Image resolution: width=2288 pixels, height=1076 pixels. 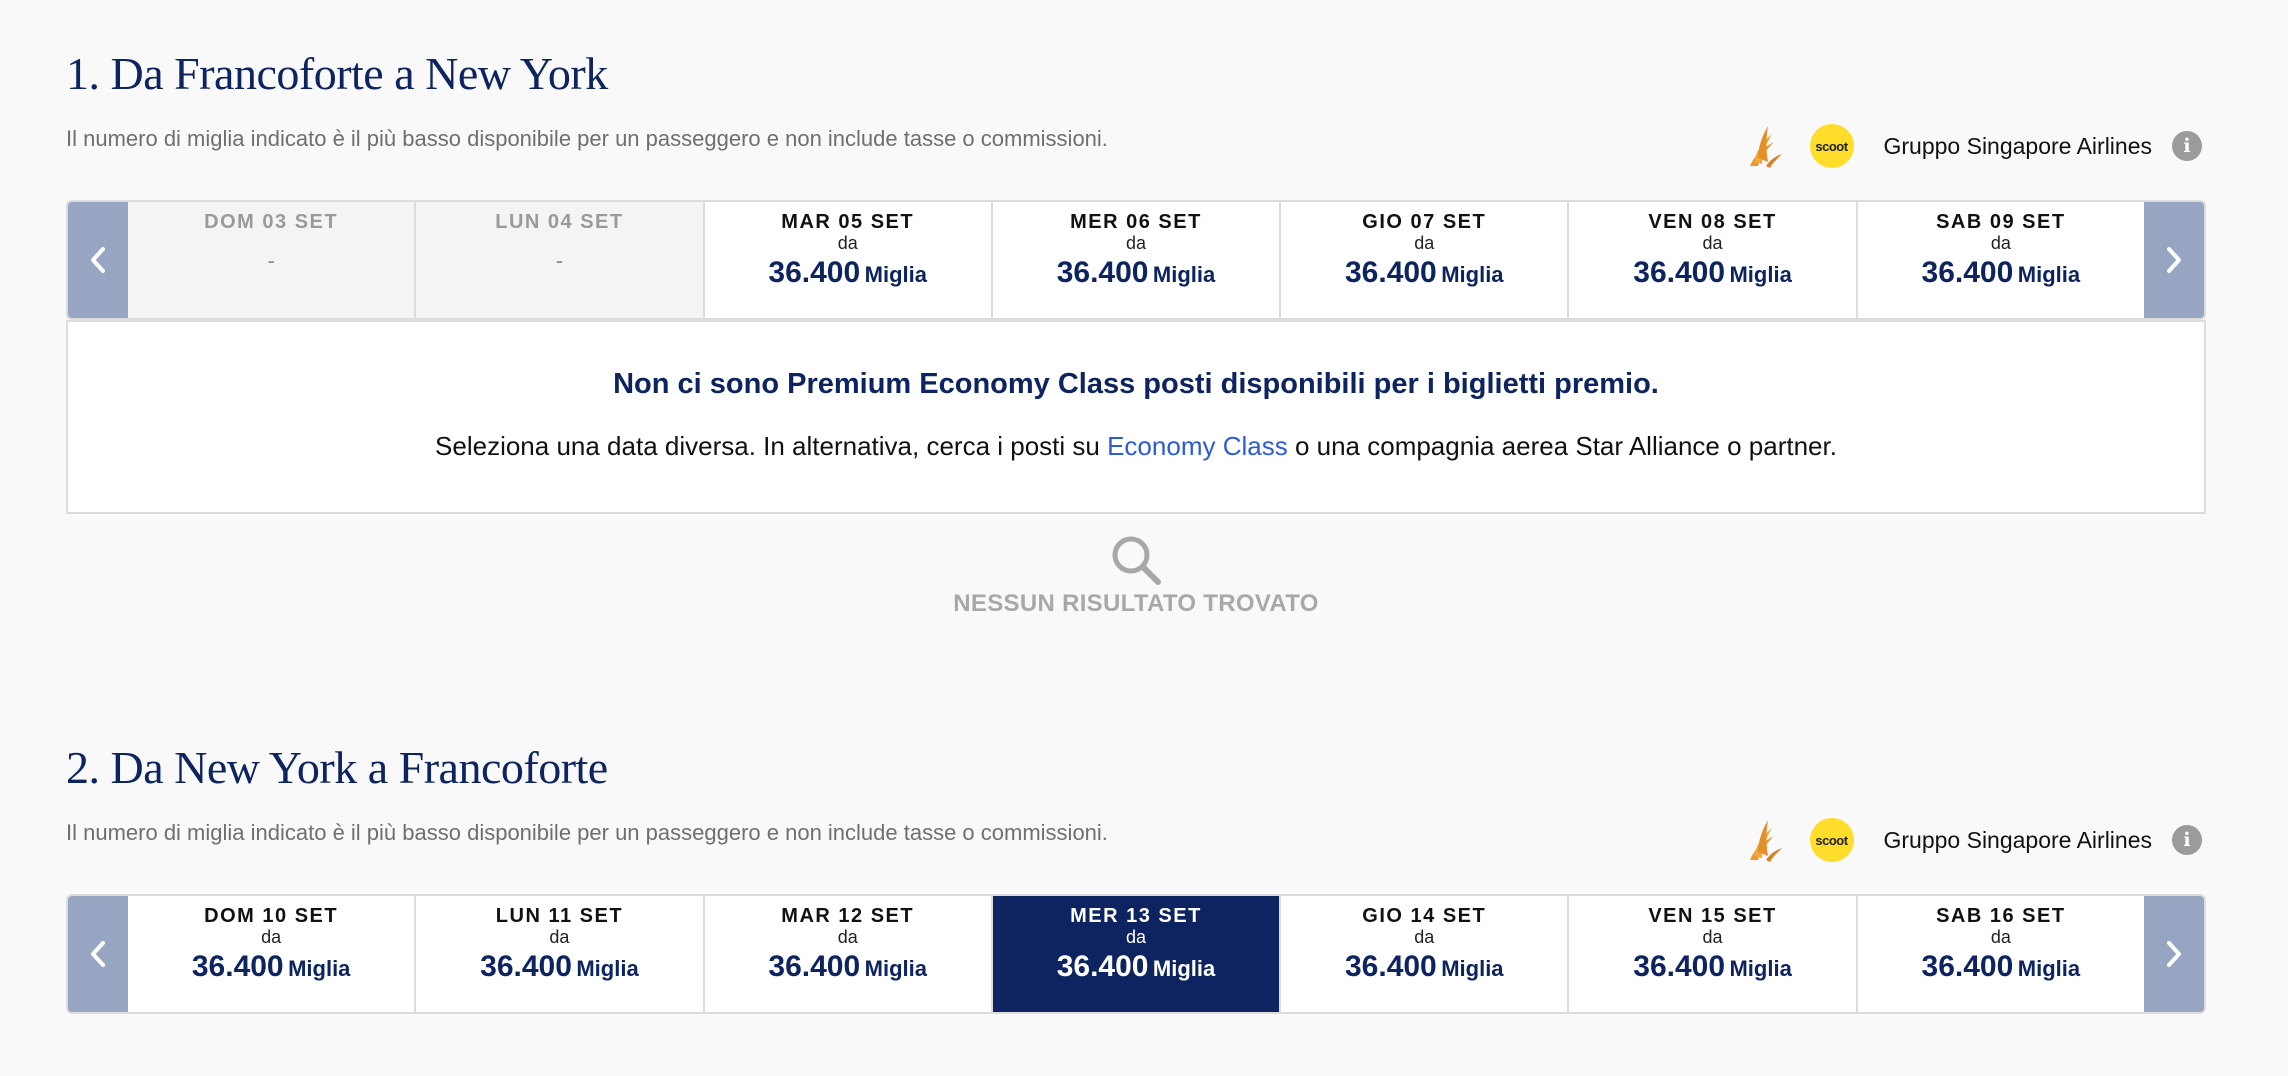 What do you see at coordinates (271, 916) in the screenshot?
I see `date-label: DOM 10 SET` at bounding box center [271, 916].